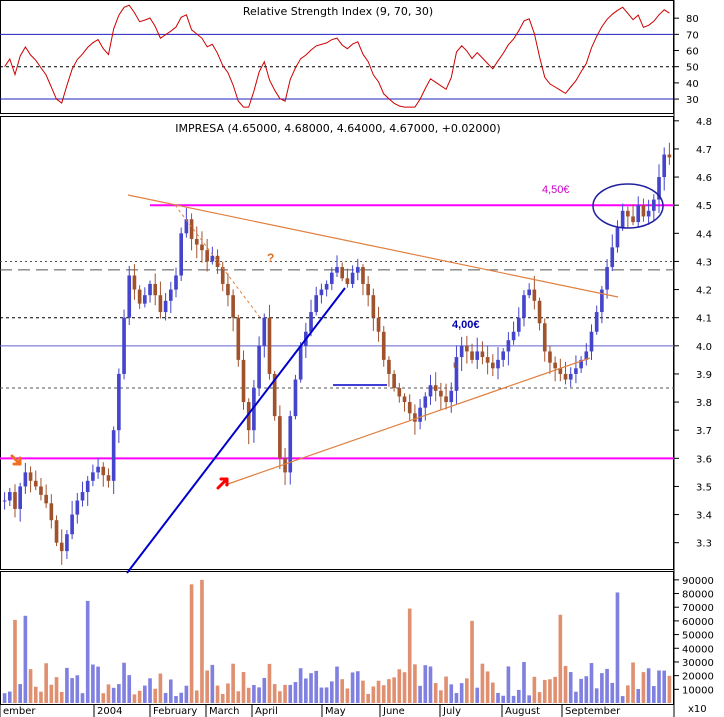  What do you see at coordinates (698, 663) in the screenshot?
I see `volume-tick-label: 30000` at bounding box center [698, 663].